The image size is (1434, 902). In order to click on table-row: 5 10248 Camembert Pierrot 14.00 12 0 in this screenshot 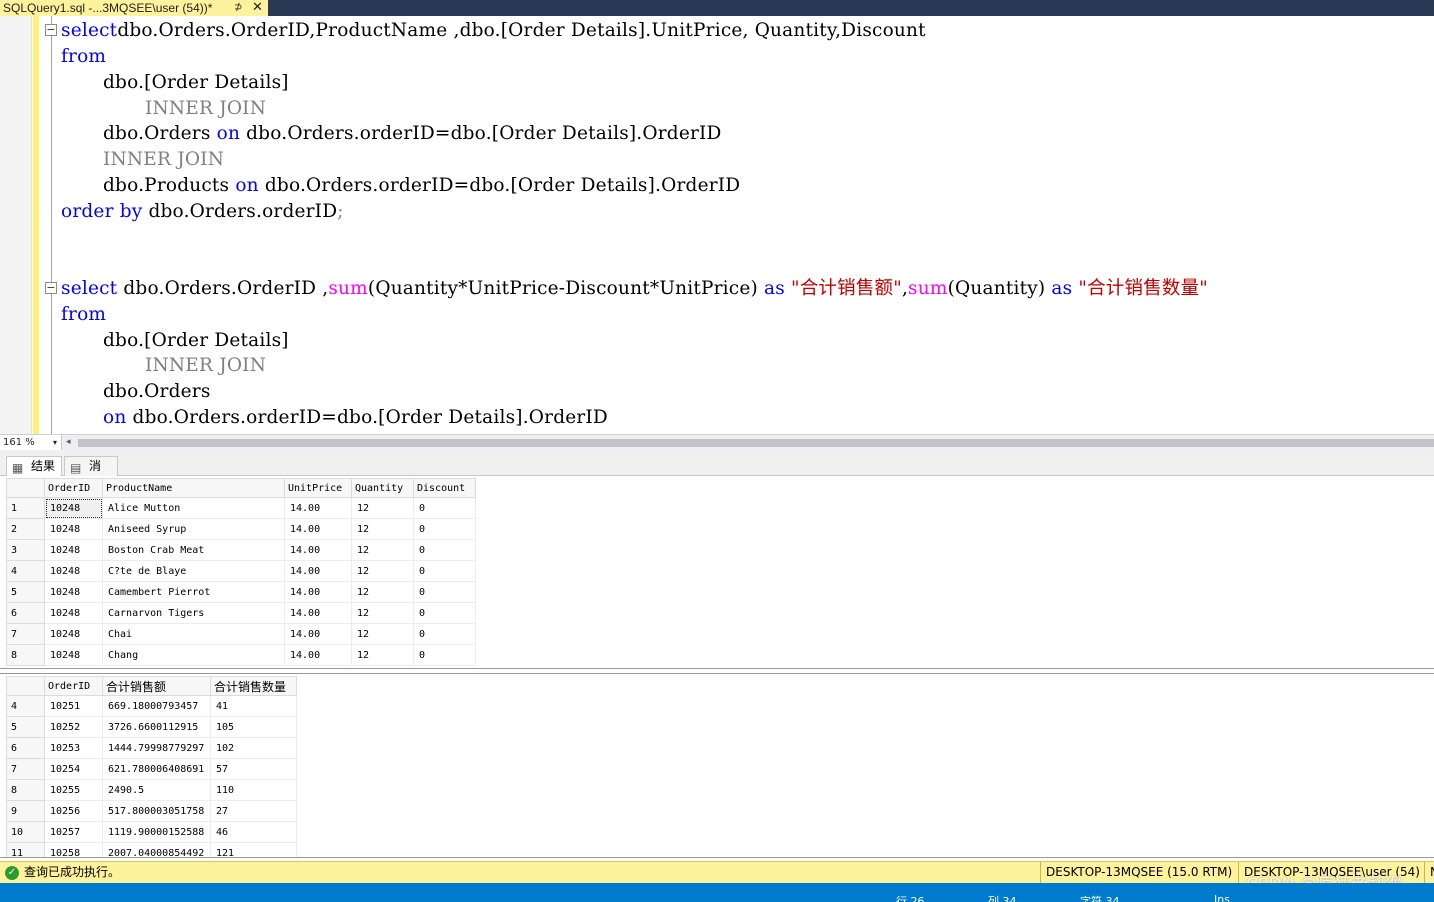, I will do `click(241, 592)`.